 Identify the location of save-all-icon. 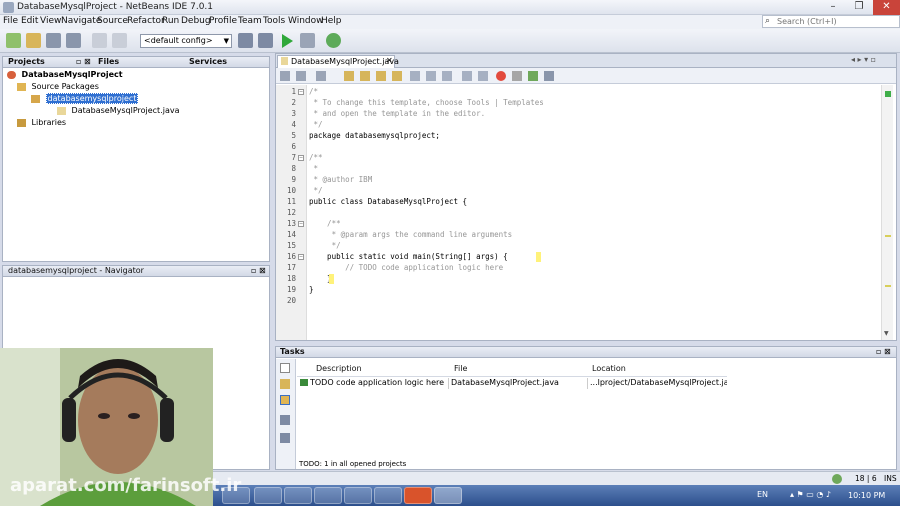
(73, 40).